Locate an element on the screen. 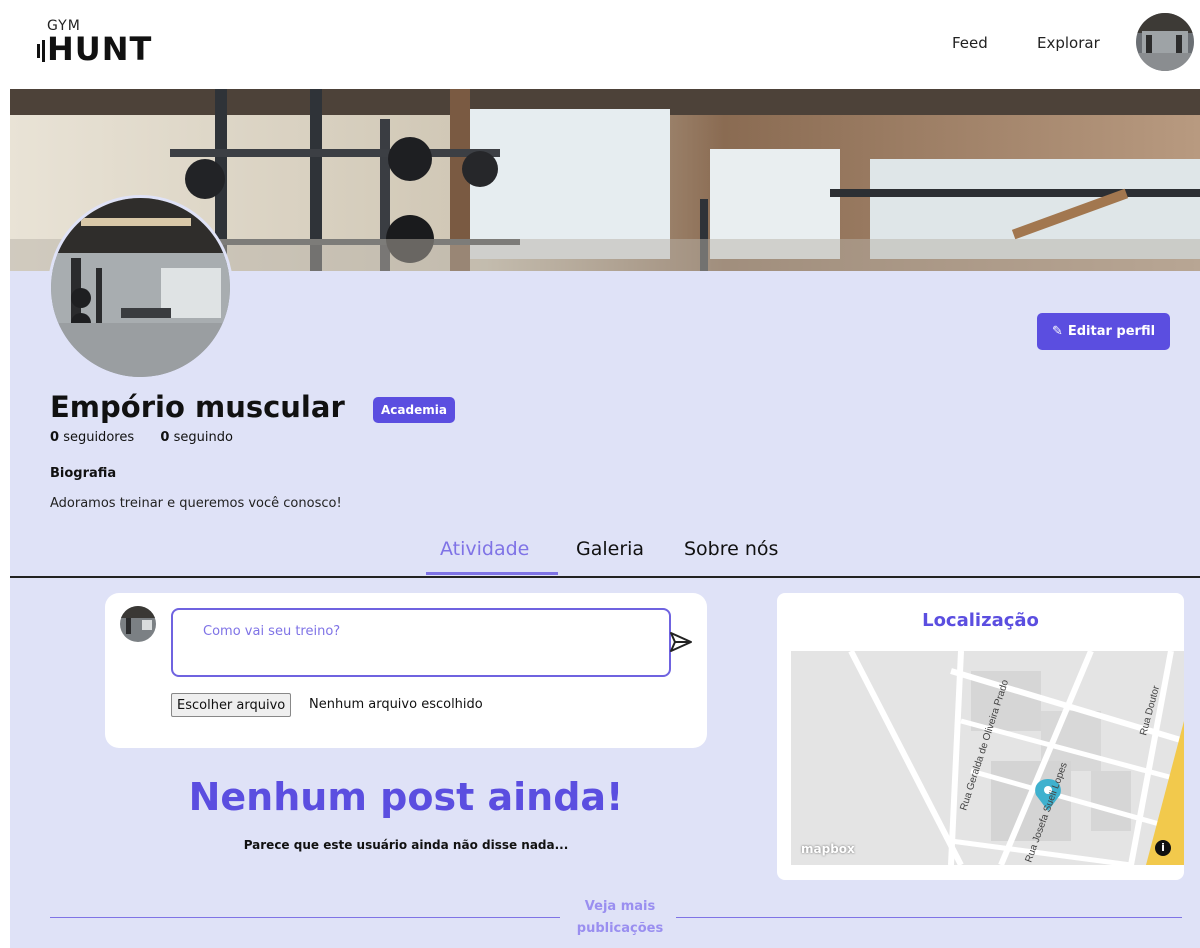 The height and width of the screenshot is (948, 1200). followers-count: 0 is located at coordinates (55, 437).